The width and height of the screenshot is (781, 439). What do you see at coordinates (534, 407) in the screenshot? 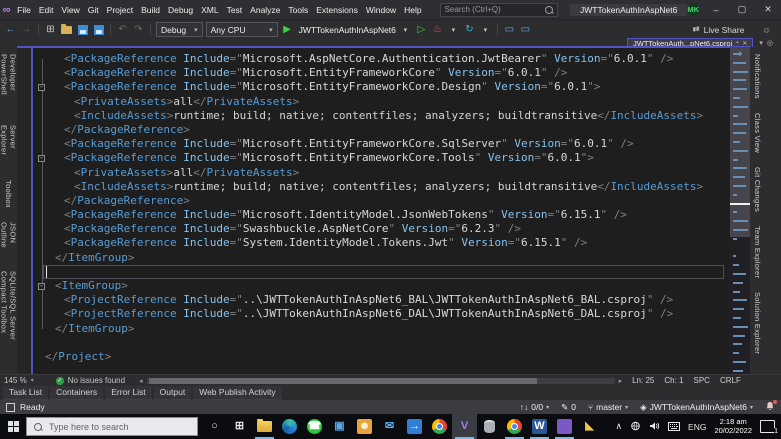
I see `git-sync-status: ↑↓ 0/0 ▾` at bounding box center [534, 407].